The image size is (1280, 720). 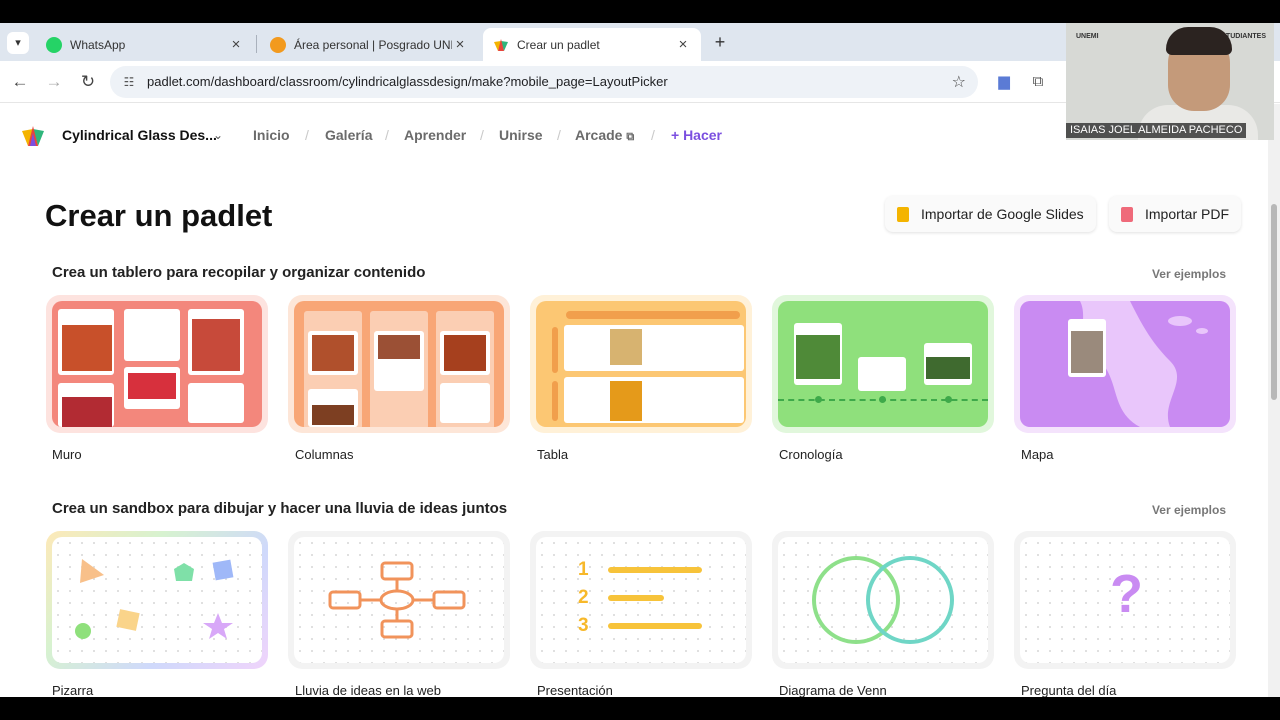 I want to click on whatsapp-icon, so click(x=54, y=44).